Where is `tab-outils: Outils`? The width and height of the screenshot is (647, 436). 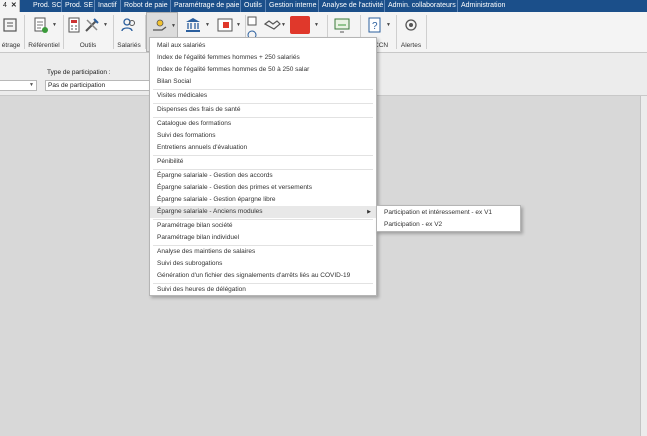
tab-outils: Outils is located at coordinates (253, 6).